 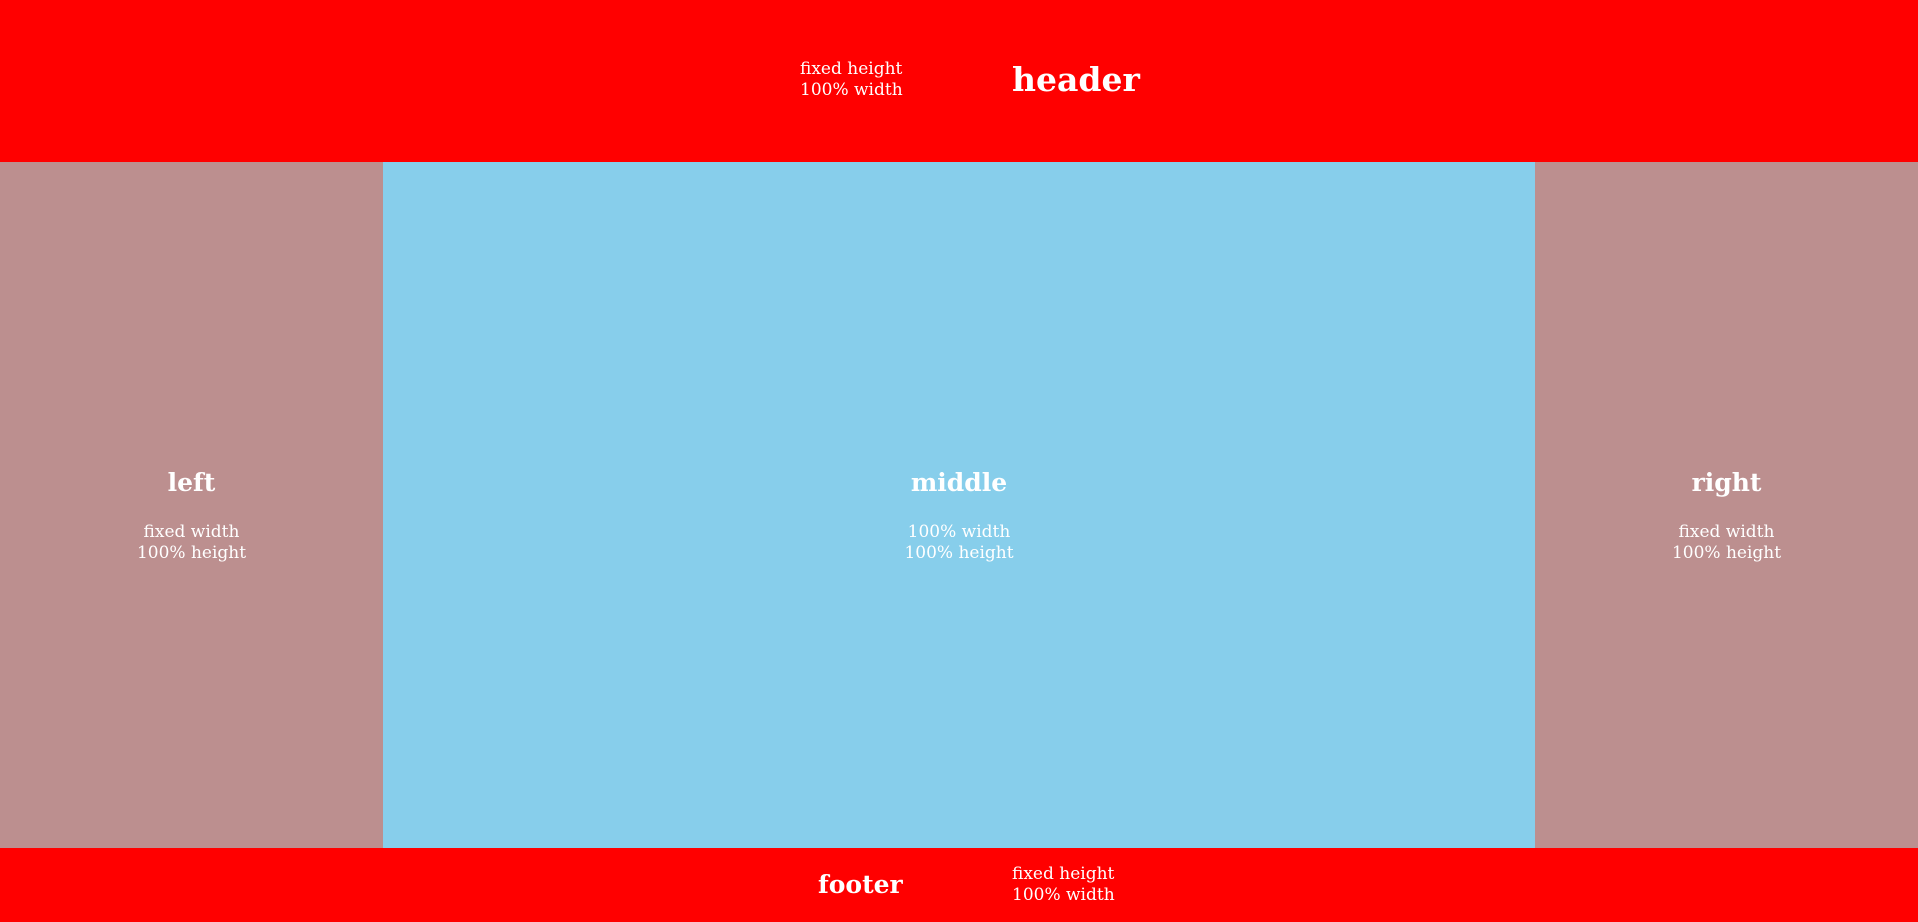 I want to click on right-note: fixed width 100% height, so click(x=1726, y=543).